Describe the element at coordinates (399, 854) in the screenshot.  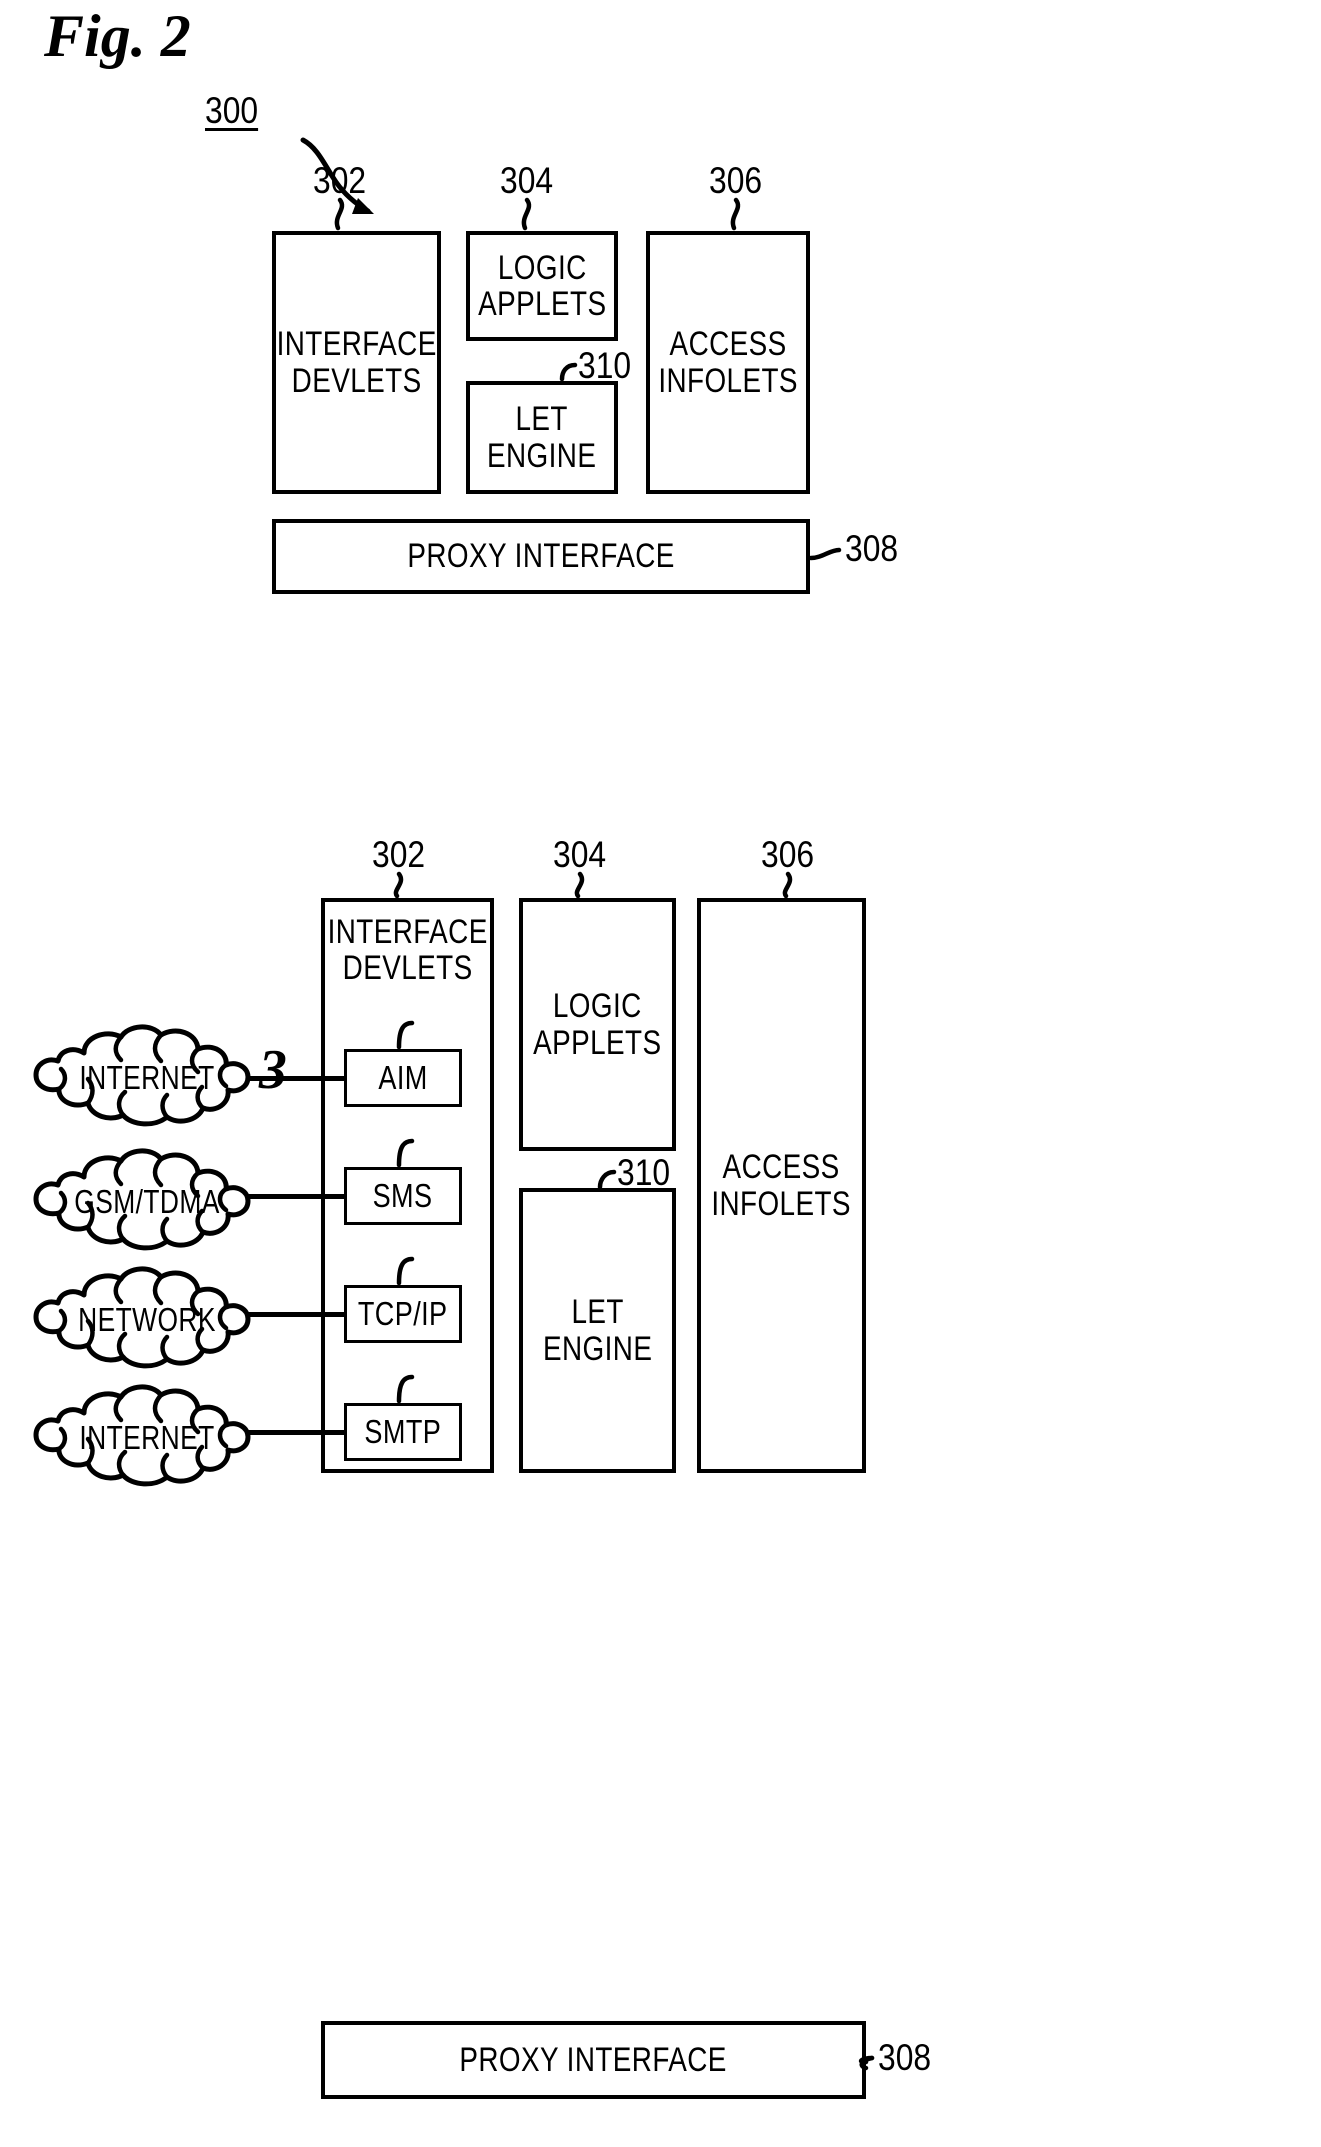
I see `reference-numeral-302-fig3: 302` at that location.